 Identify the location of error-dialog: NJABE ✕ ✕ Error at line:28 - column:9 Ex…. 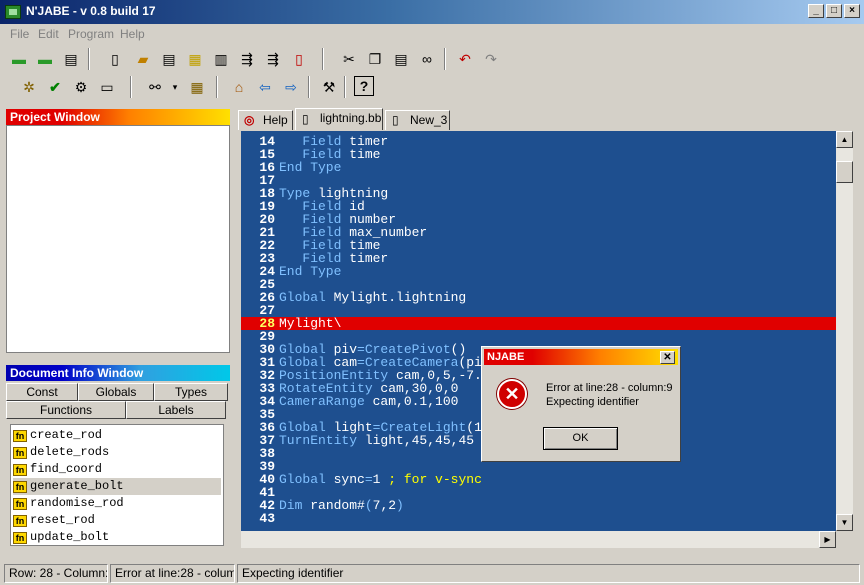
(581, 404).